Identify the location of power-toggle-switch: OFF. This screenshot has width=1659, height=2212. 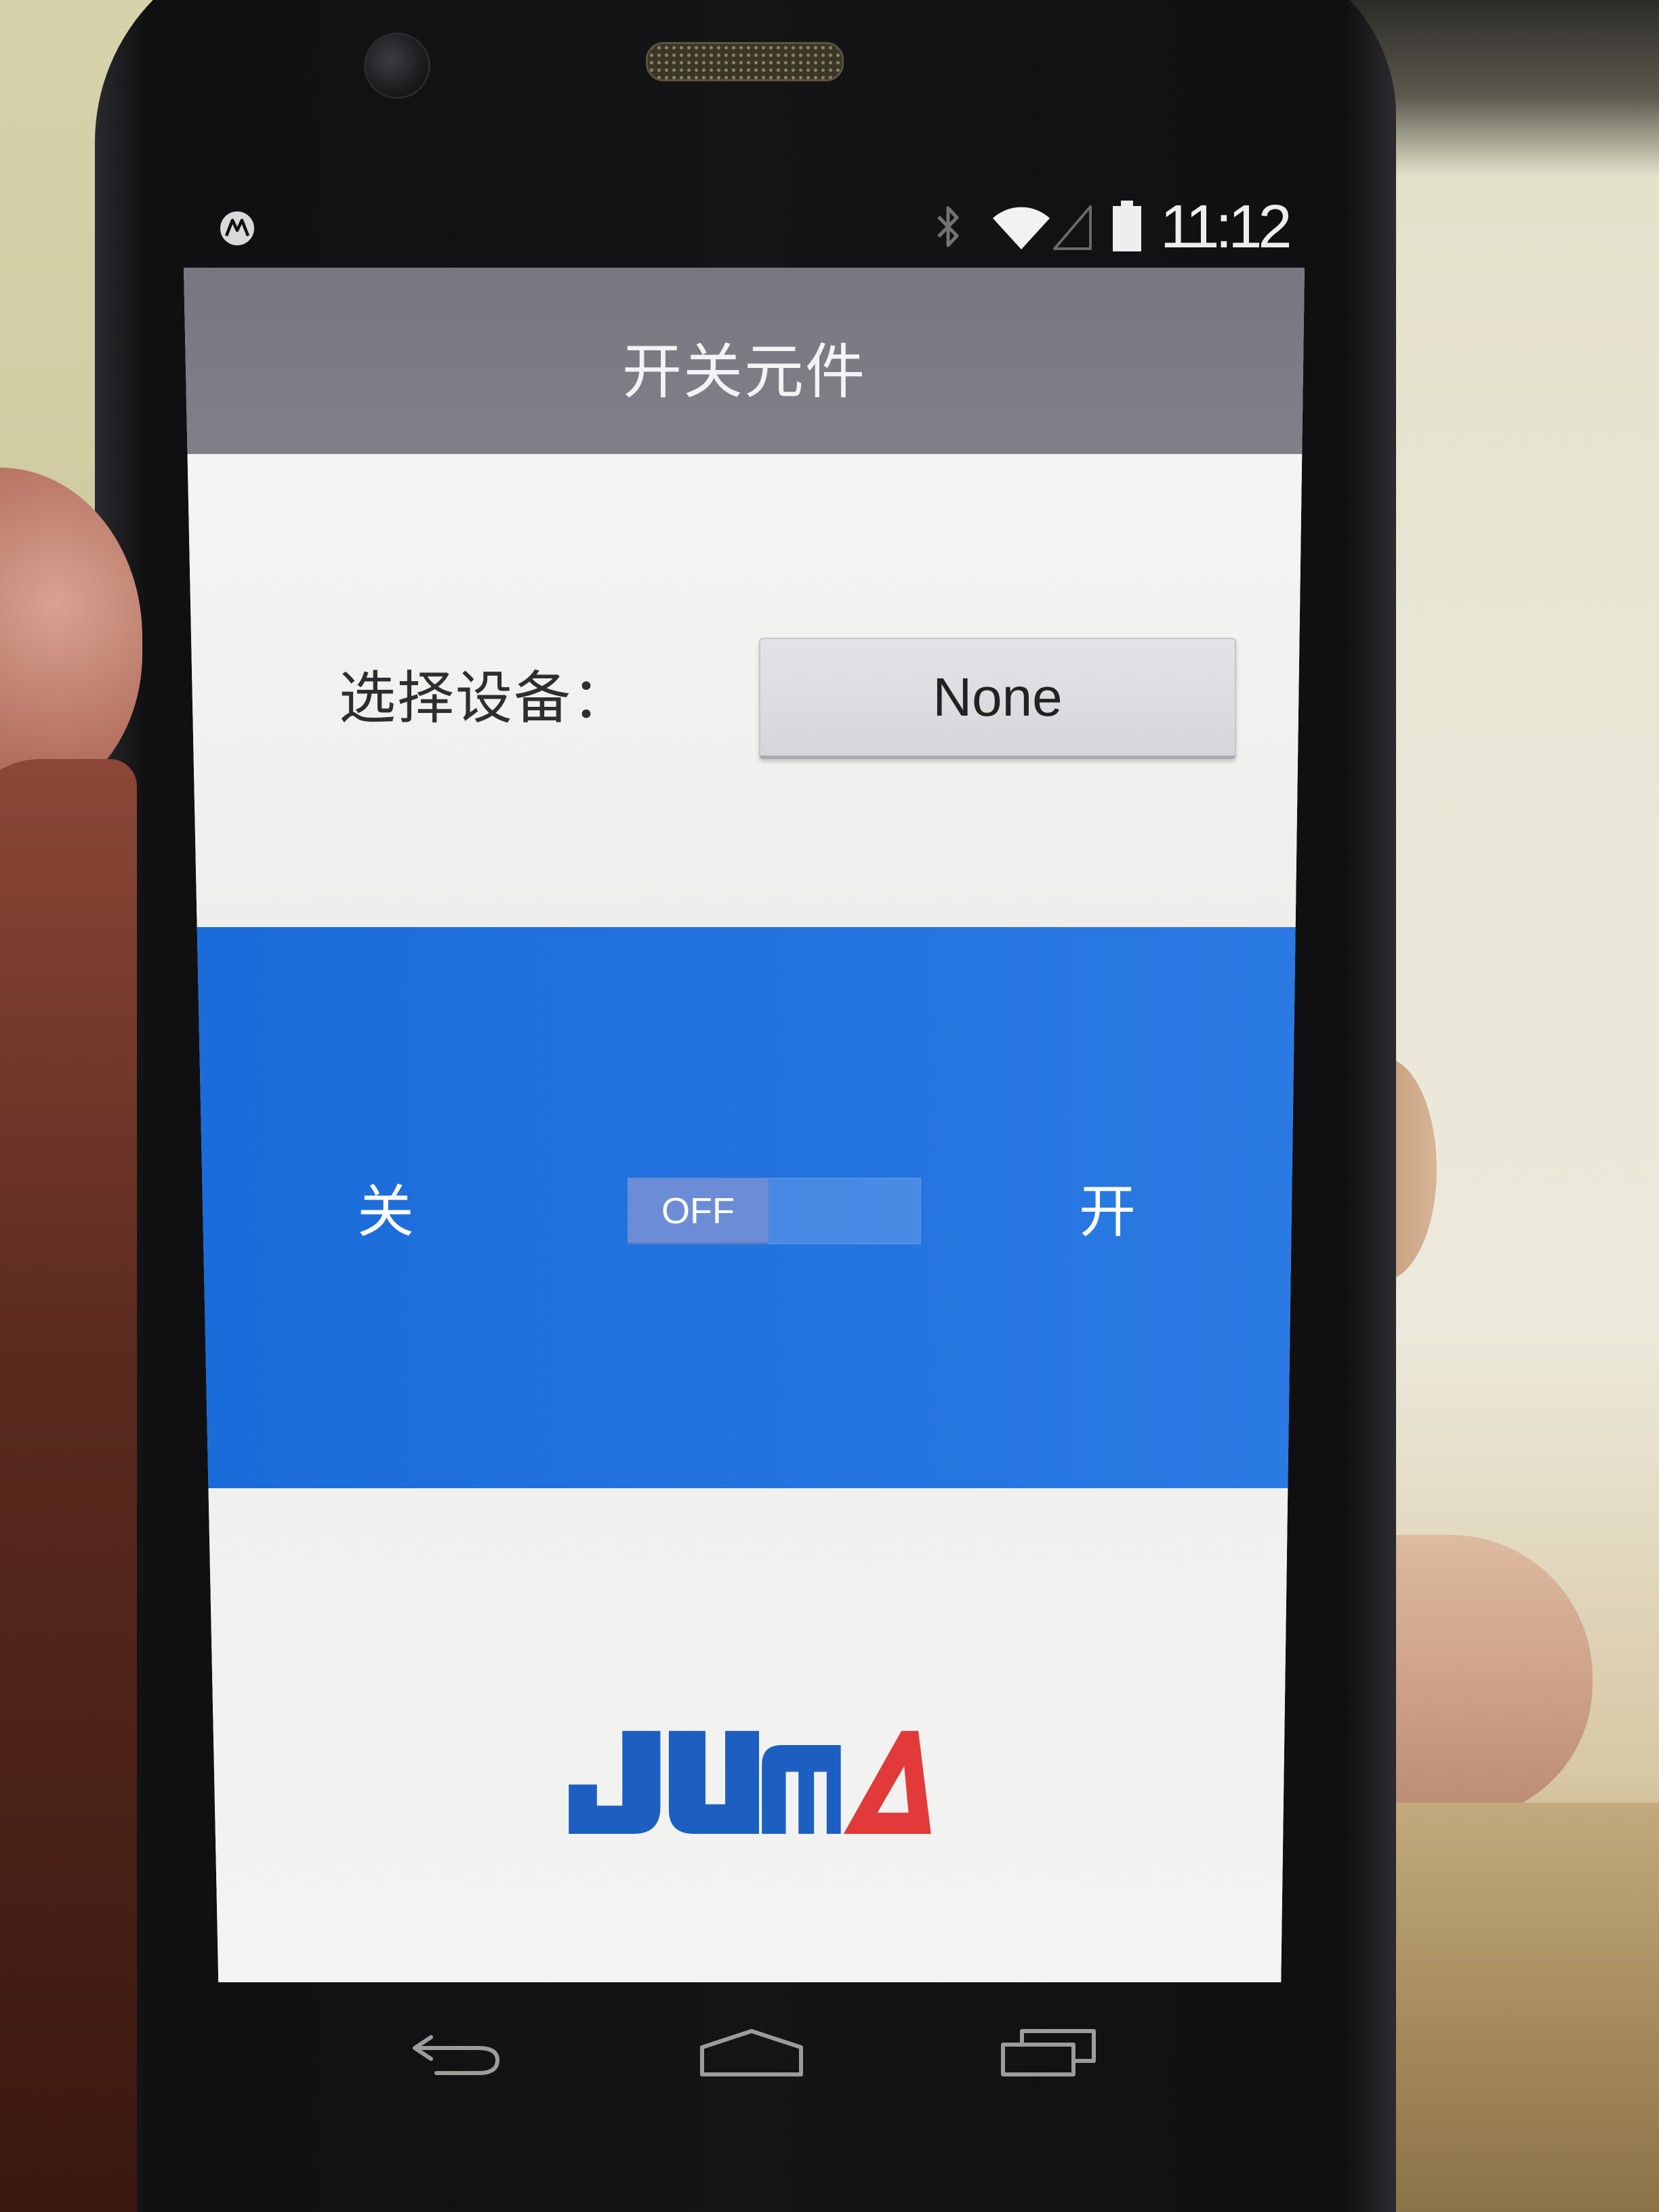
(775, 1211).